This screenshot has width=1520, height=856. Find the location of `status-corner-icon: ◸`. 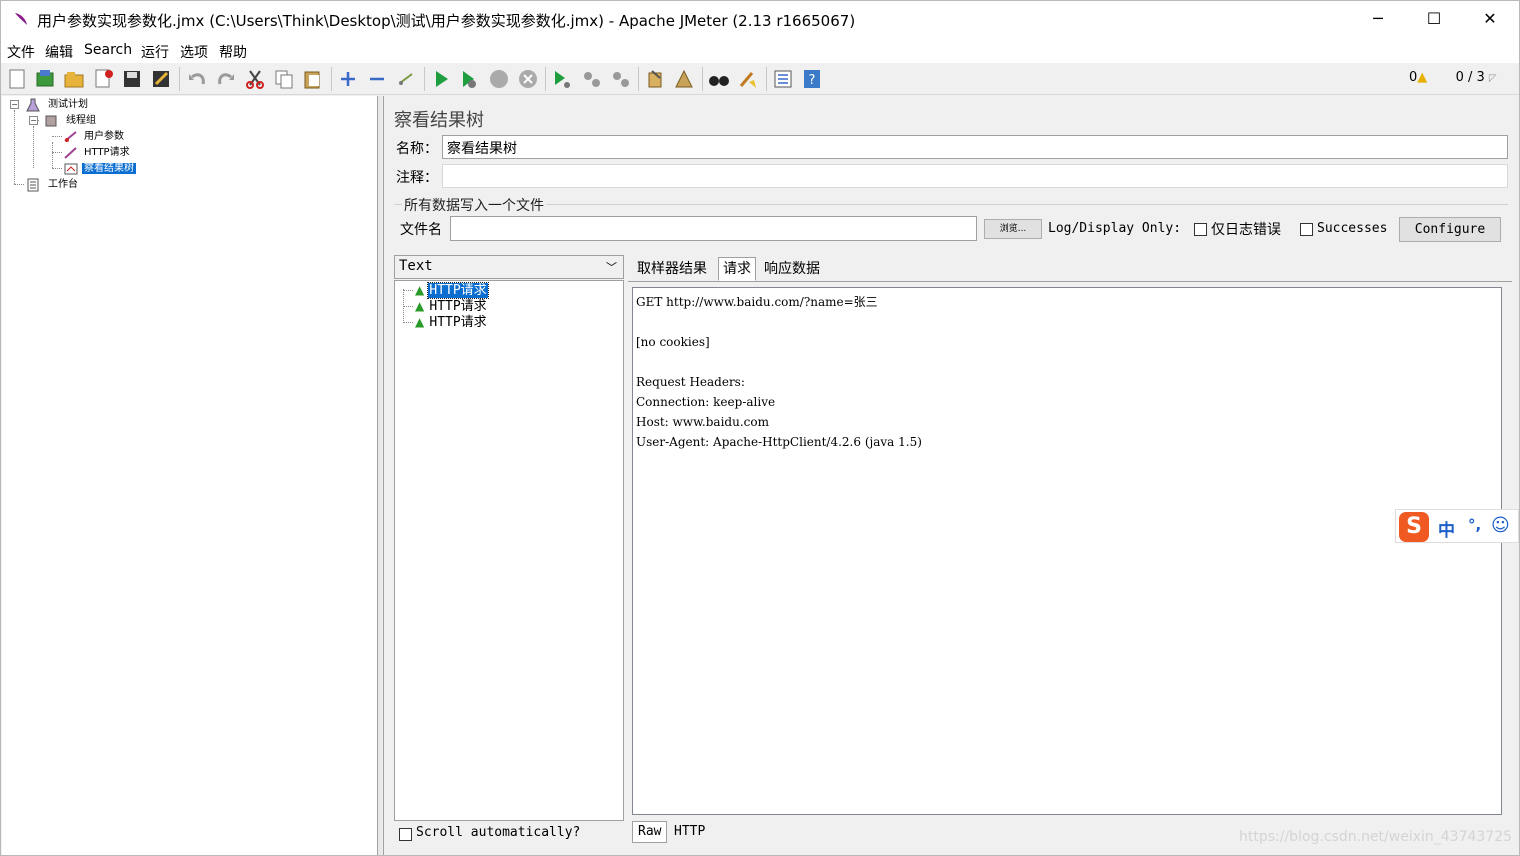

status-corner-icon: ◸ is located at coordinates (1492, 78).